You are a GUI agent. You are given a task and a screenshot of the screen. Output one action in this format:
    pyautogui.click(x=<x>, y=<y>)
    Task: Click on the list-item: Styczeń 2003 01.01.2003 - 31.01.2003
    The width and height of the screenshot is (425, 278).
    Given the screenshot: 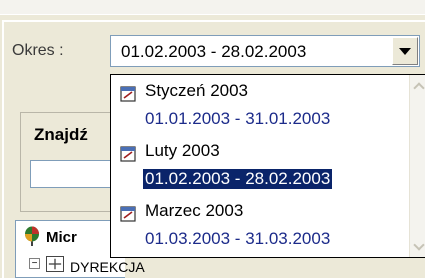 What is the action you would take?
    pyautogui.click(x=256, y=107)
    